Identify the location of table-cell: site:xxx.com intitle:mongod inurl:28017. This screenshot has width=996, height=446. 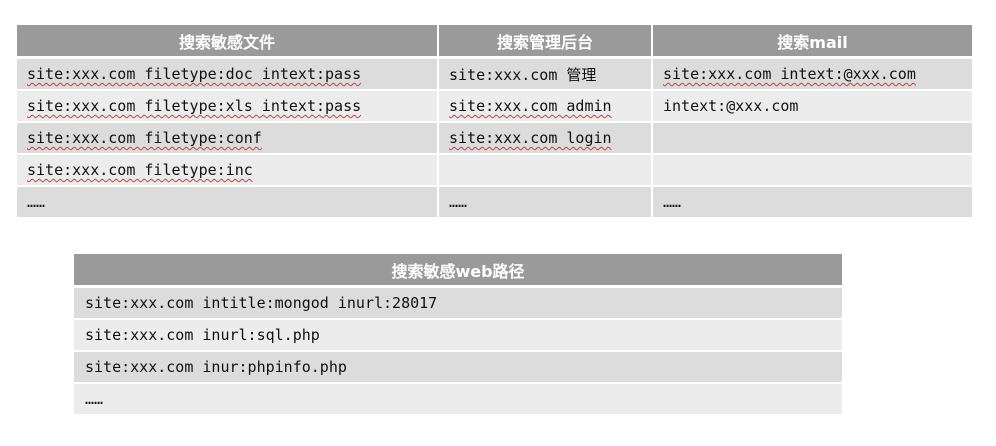
(458, 303).